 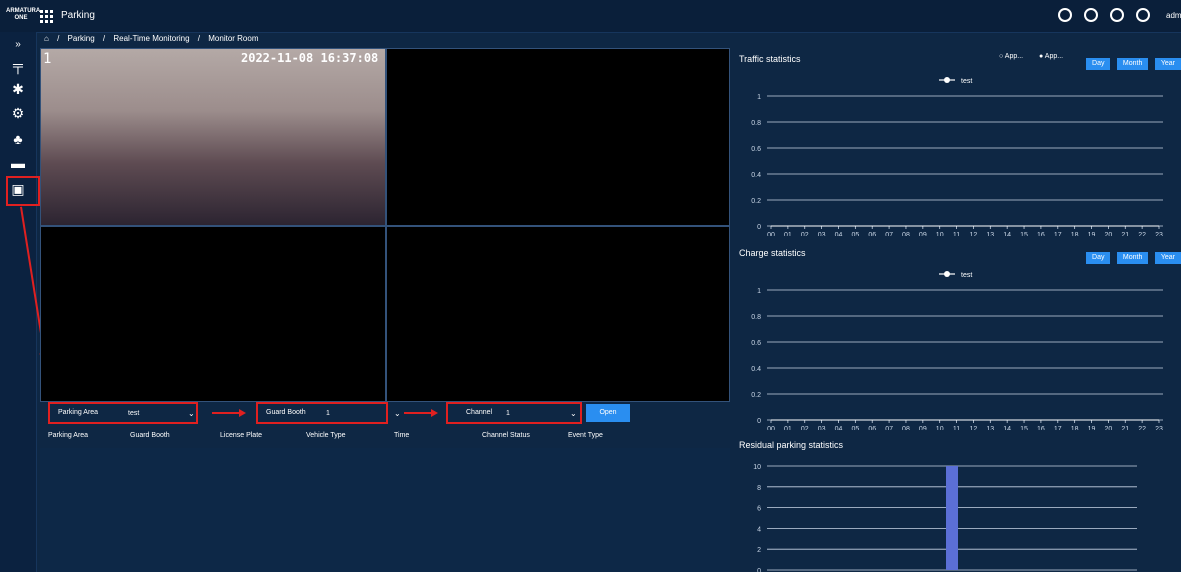 I want to click on x-tick-label: 00, so click(x=771, y=234).